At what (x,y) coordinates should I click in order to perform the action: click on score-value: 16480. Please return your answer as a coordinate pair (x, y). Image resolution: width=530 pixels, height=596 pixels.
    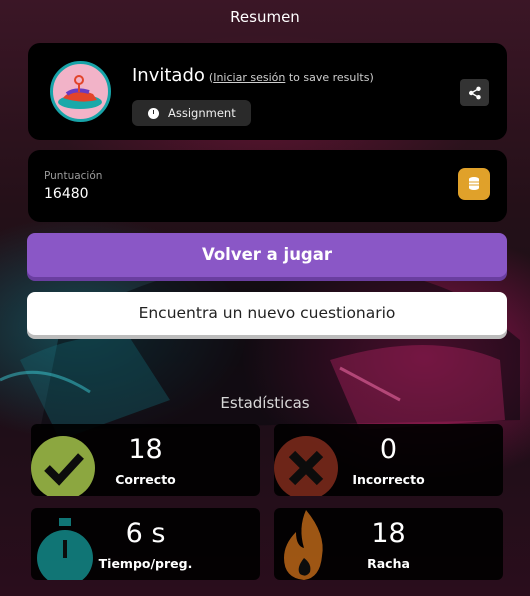
    Looking at the image, I should click on (66, 194).